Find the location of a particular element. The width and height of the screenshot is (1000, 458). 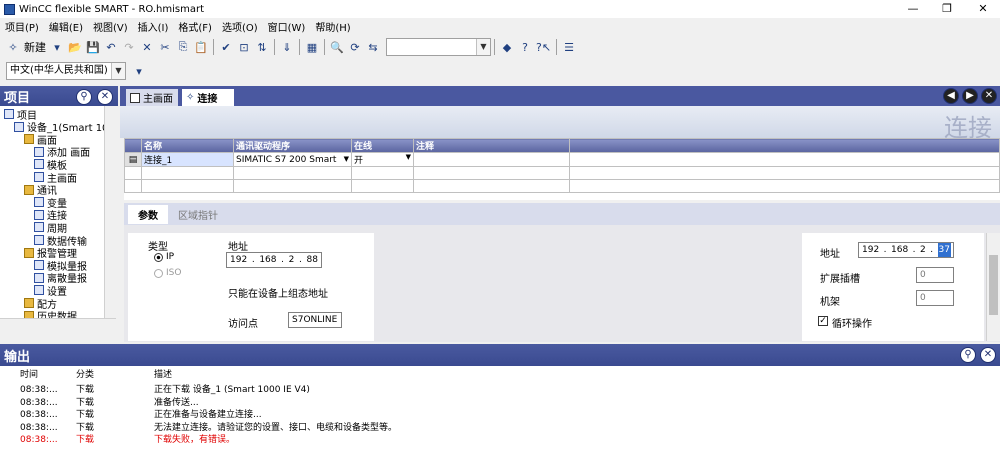

project-panel-header: 项目 ⚲ ✕ is located at coordinates (59, 96).